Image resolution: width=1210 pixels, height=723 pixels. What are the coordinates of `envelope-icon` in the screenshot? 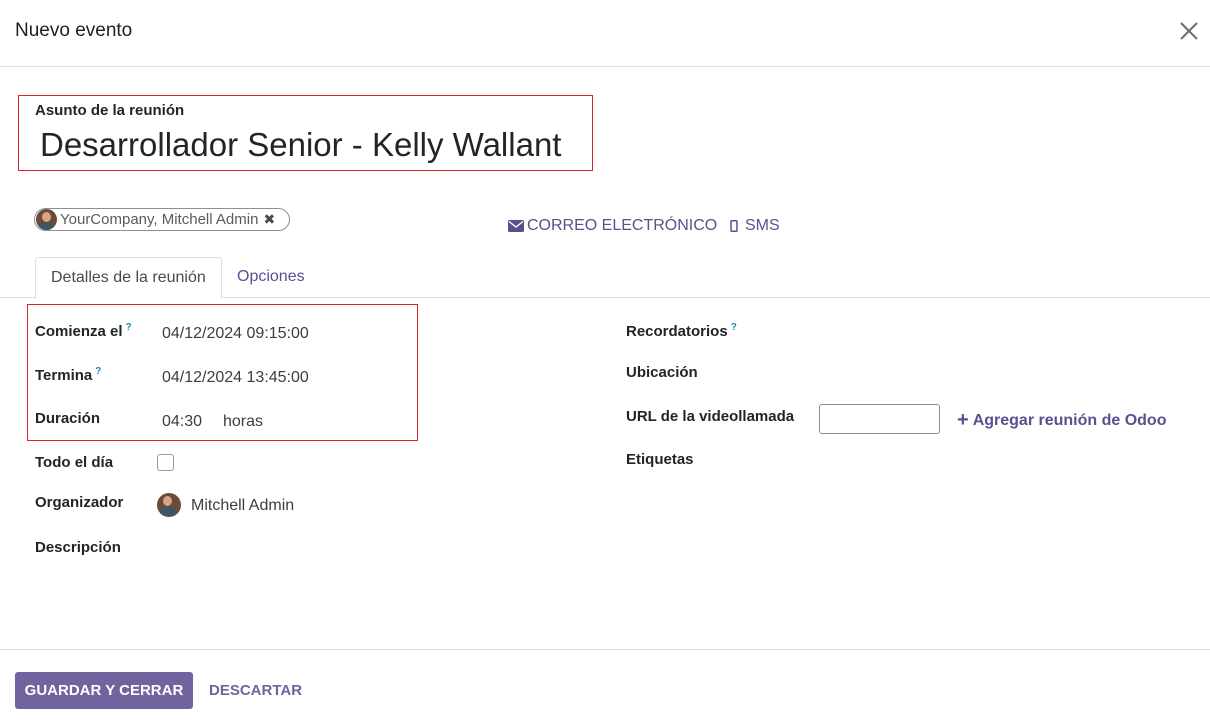 It's located at (516, 226).